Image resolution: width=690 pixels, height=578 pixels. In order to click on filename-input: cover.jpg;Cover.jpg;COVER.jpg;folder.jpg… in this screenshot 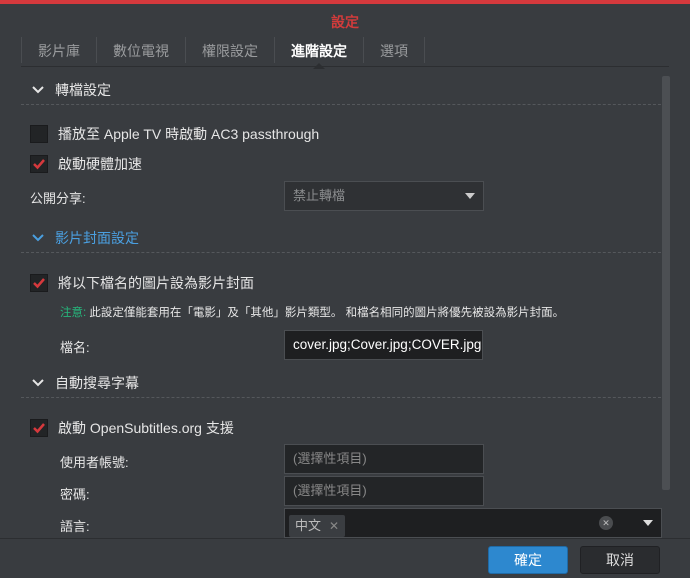, I will do `click(383, 345)`.